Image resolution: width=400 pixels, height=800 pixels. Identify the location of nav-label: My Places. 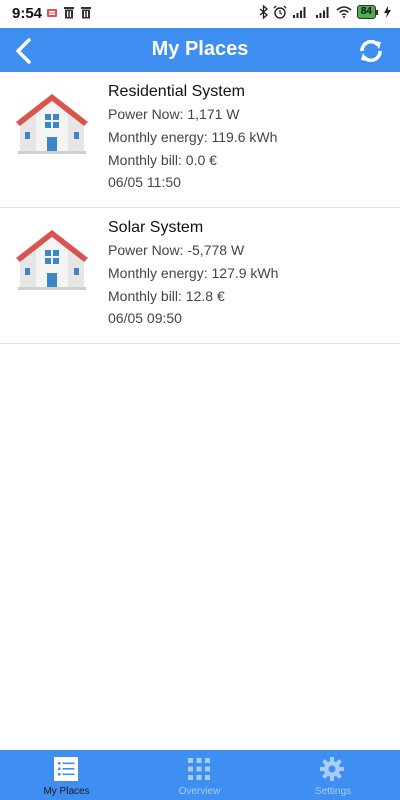
(66, 791).